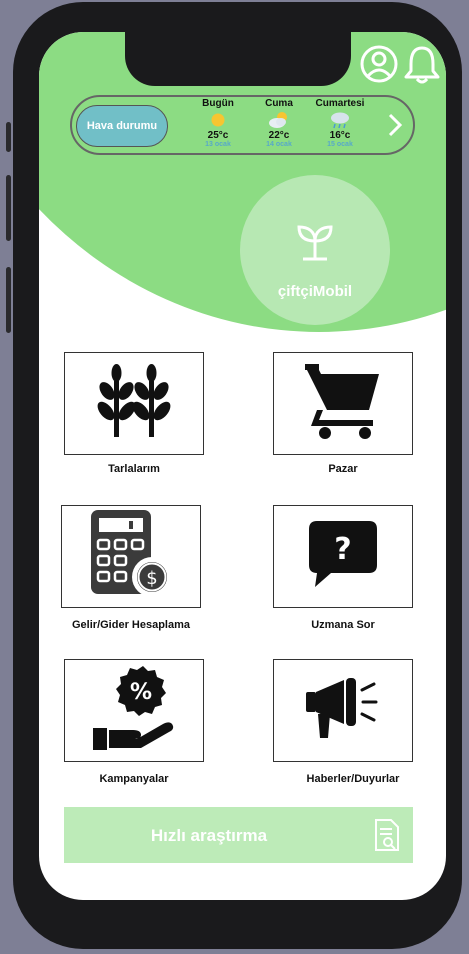 The height and width of the screenshot is (954, 469). What do you see at coordinates (315, 244) in the screenshot?
I see `sprout-icon` at bounding box center [315, 244].